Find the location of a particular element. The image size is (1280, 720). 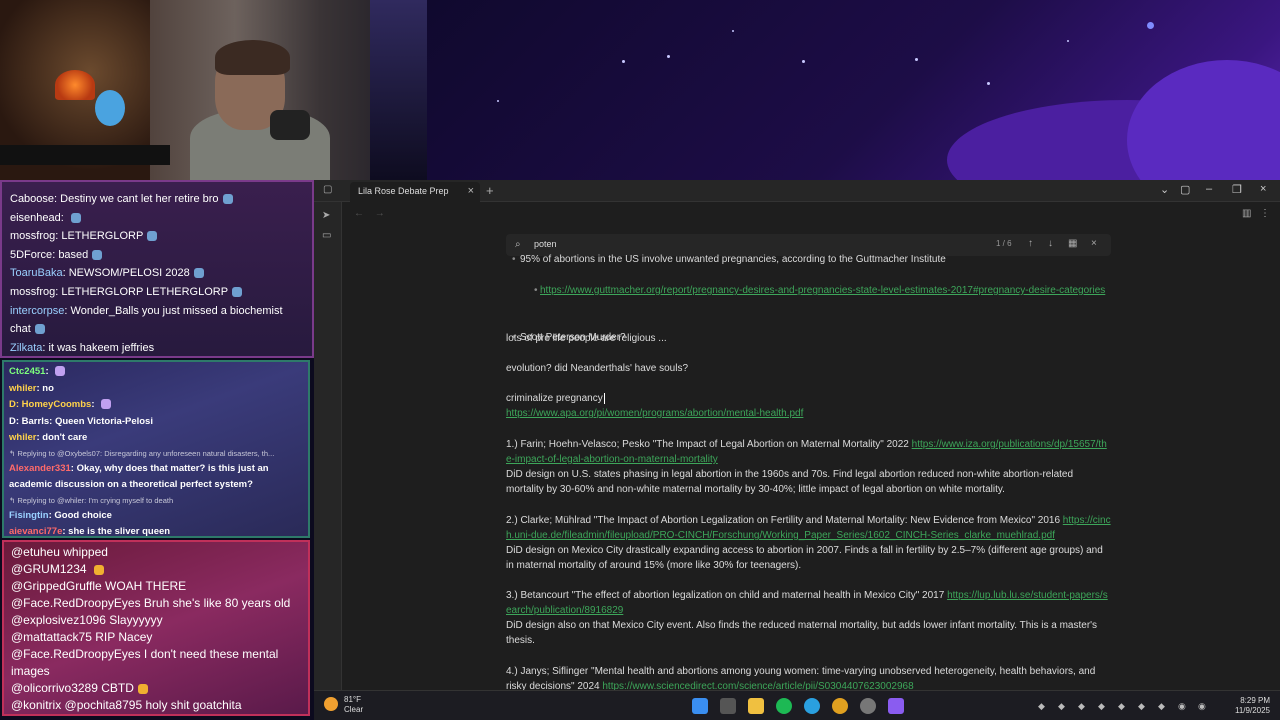

chat-message: @explosivez1096 Slayyyyyy is located at coordinates (156, 620).